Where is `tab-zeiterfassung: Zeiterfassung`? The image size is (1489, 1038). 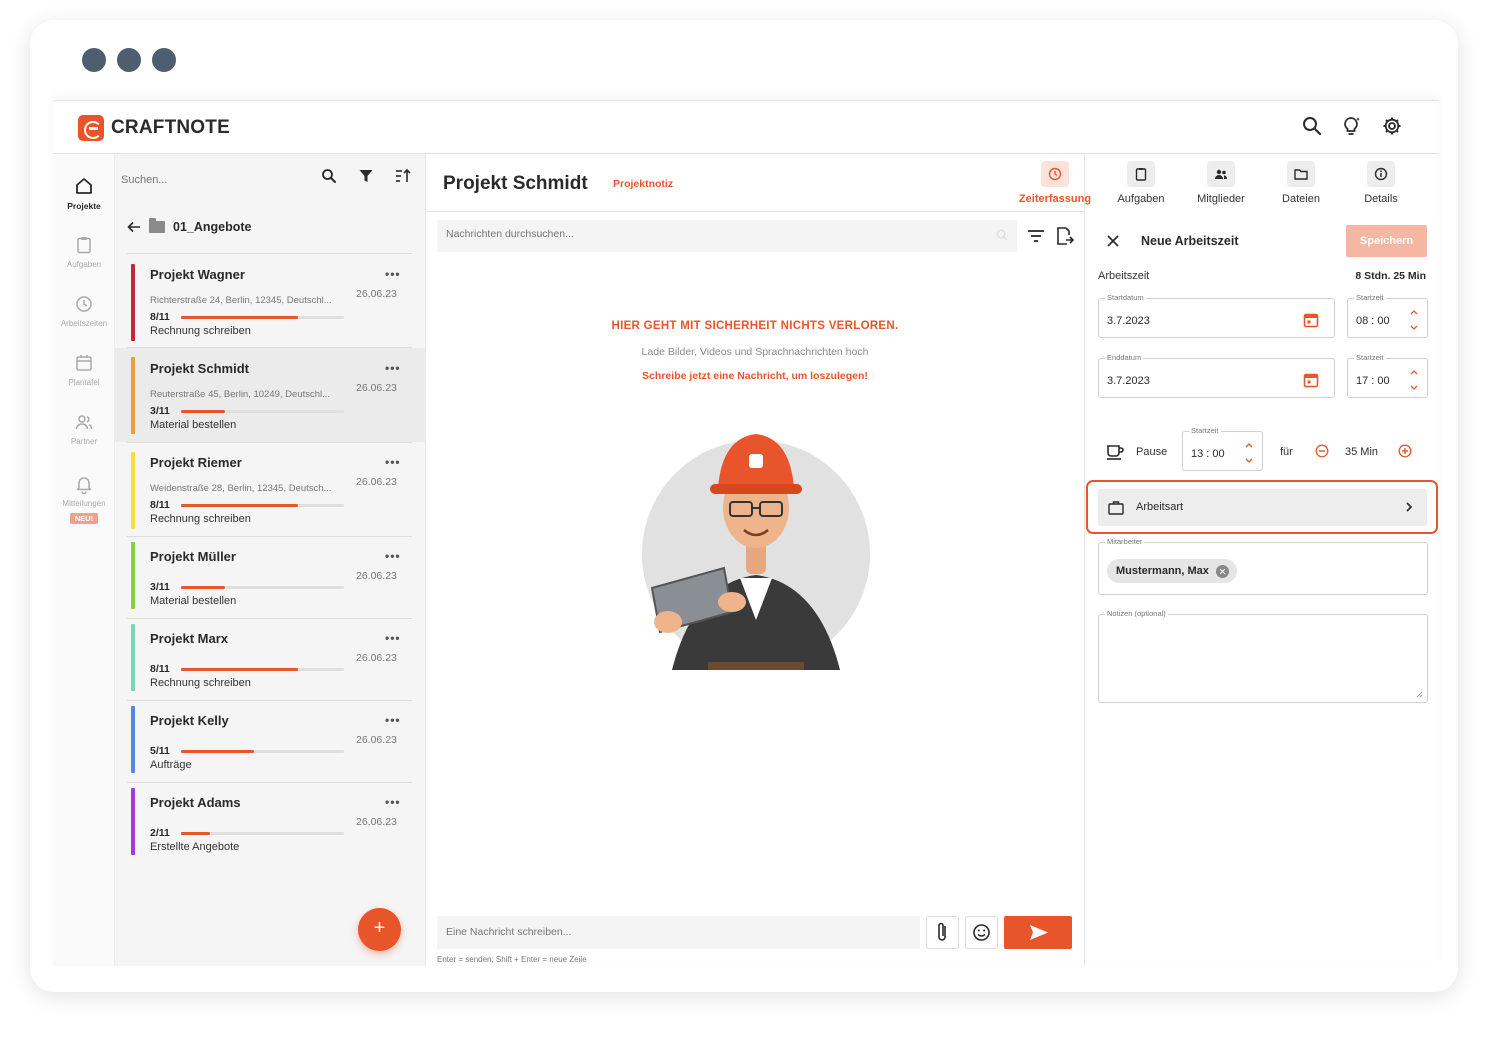
tab-zeiterfassung: Zeiterfassung is located at coordinates (1055, 179).